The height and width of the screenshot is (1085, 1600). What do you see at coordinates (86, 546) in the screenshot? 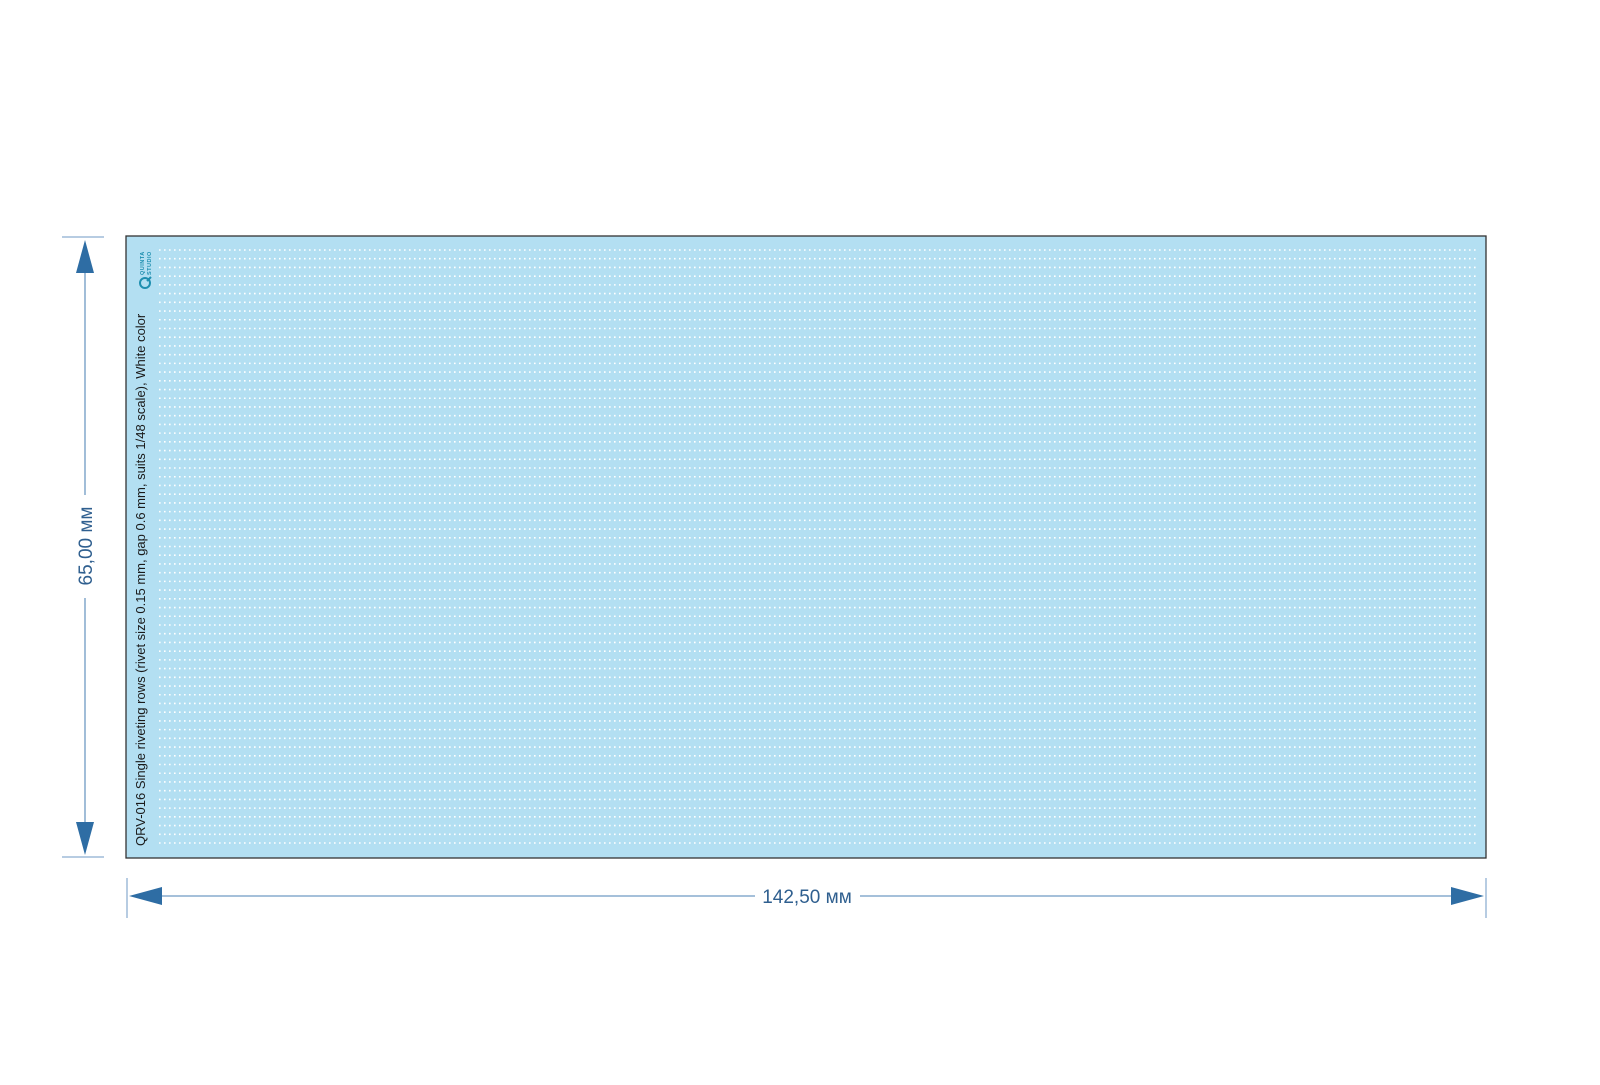
I see `height-label: 65,00 мм` at bounding box center [86, 546].